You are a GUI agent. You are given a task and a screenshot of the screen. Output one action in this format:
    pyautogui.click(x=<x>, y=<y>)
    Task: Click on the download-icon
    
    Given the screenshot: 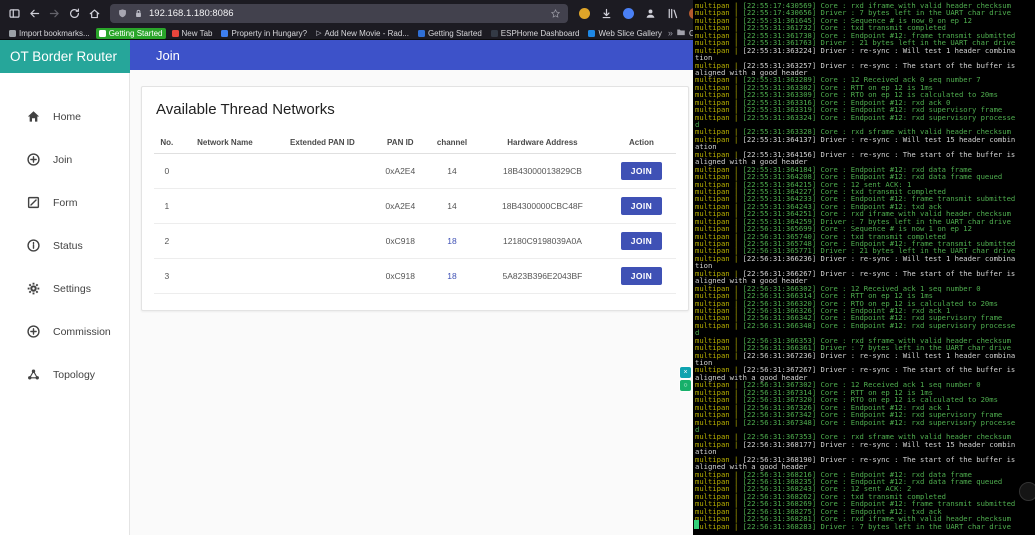 What is the action you would take?
    pyautogui.click(x=606, y=14)
    